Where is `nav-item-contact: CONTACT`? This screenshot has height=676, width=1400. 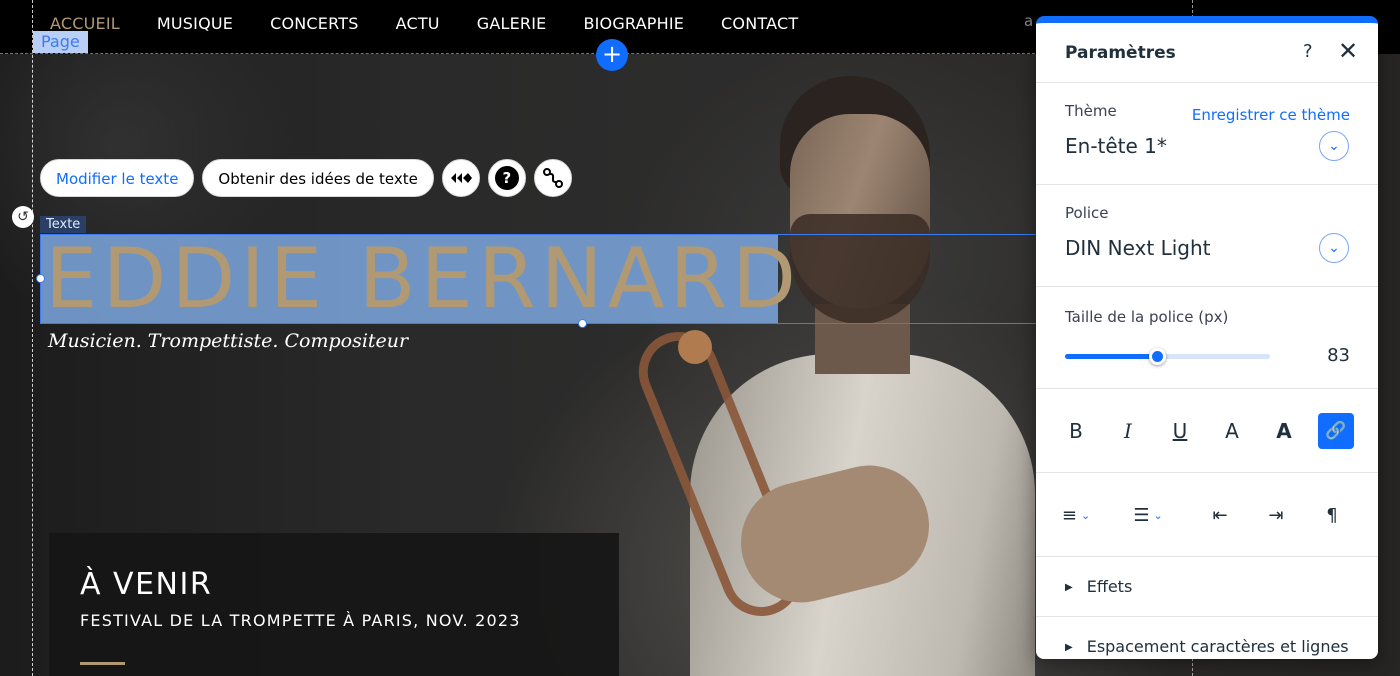 nav-item-contact: CONTACT is located at coordinates (759, 23).